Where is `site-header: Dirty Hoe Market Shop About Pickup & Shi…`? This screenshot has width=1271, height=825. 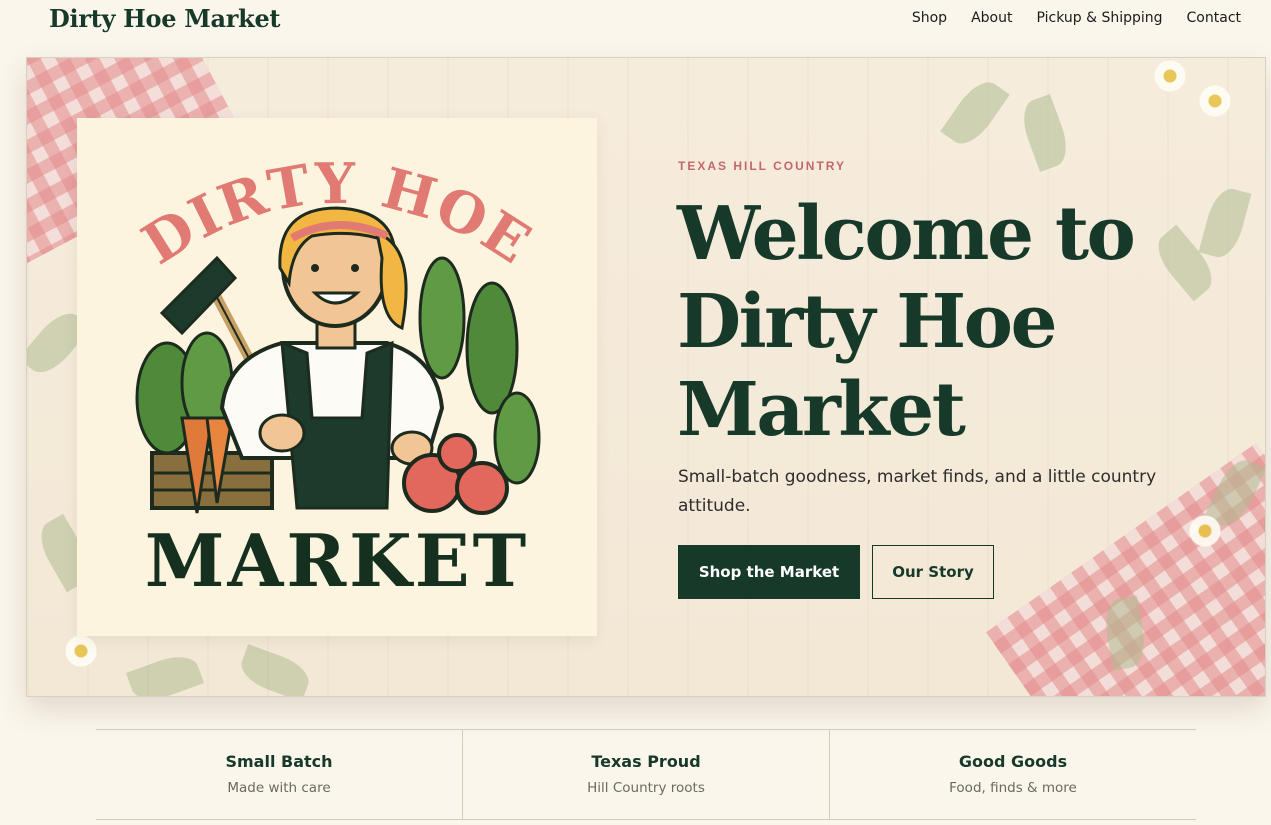 site-header: Dirty Hoe Market Shop About Pickup & Shi… is located at coordinates (635, 20).